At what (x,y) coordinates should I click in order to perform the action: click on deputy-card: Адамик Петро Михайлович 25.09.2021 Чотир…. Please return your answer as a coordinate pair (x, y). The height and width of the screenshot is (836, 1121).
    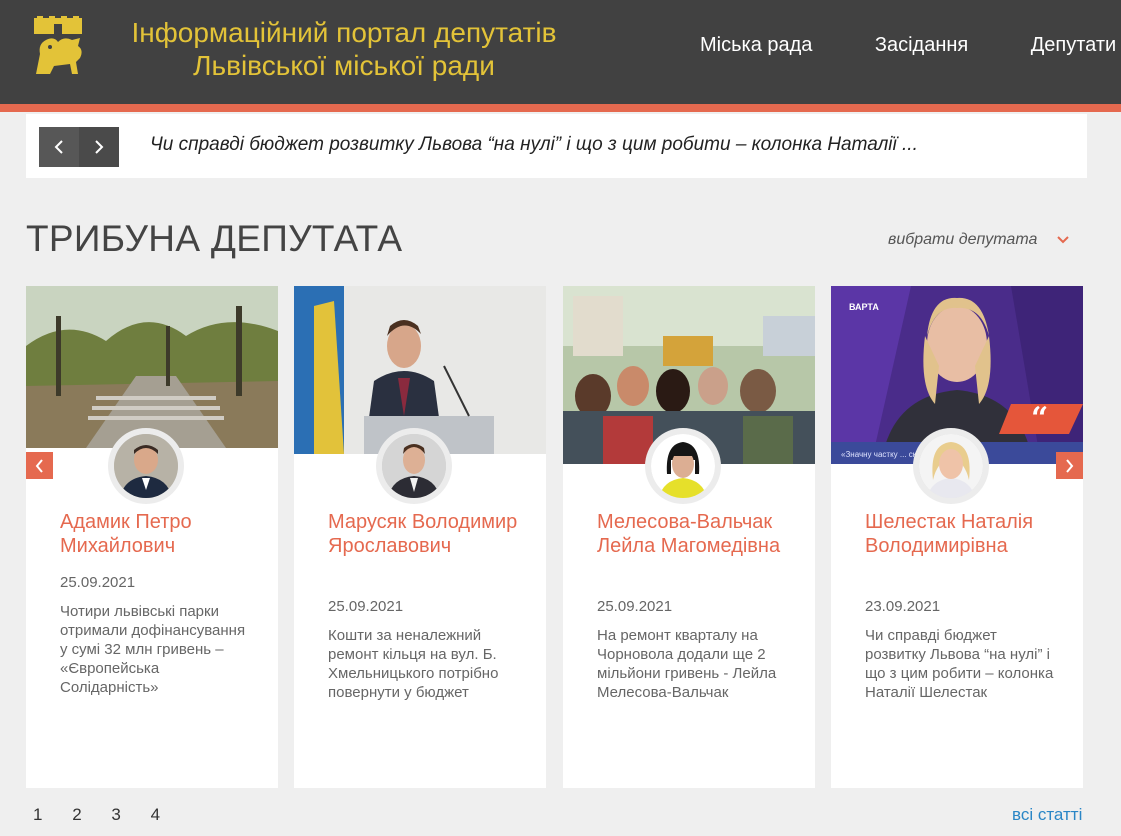
    Looking at the image, I should click on (152, 537).